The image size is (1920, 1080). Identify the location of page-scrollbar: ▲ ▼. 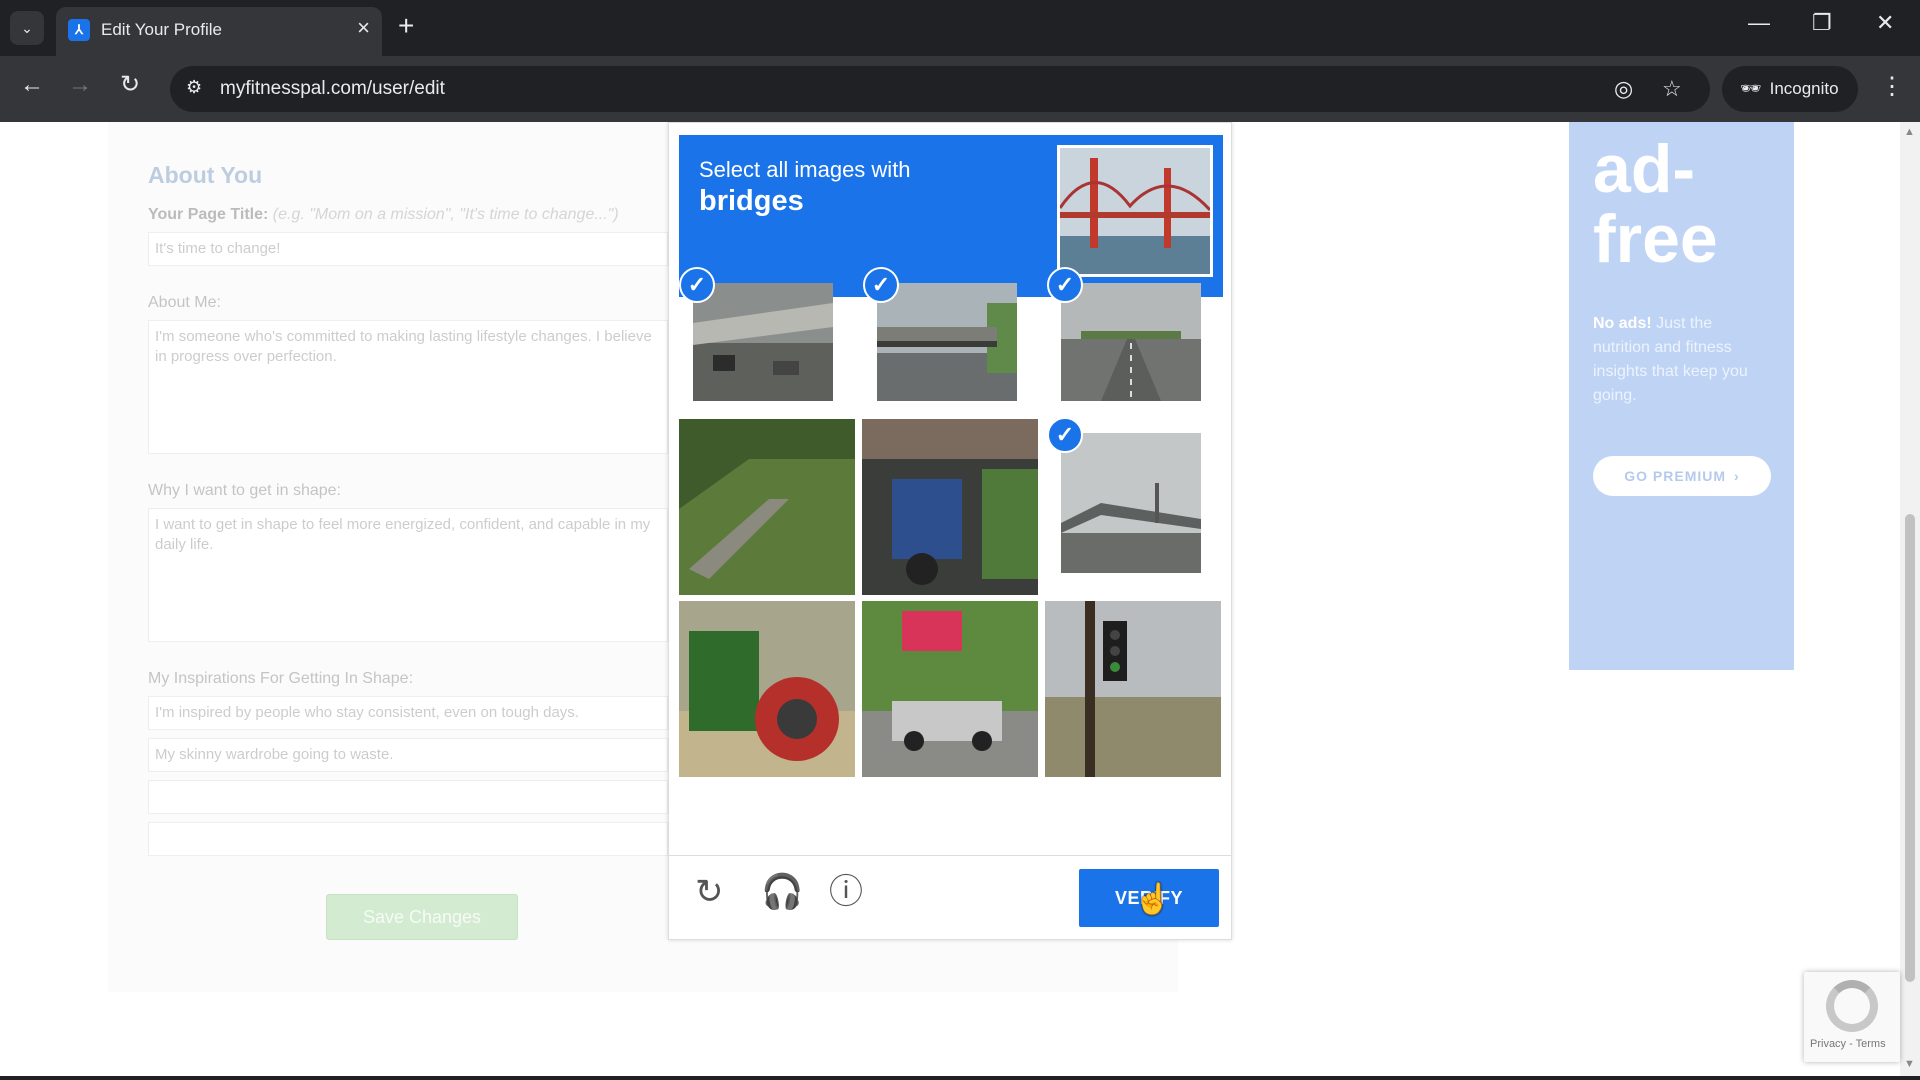
(1910, 599).